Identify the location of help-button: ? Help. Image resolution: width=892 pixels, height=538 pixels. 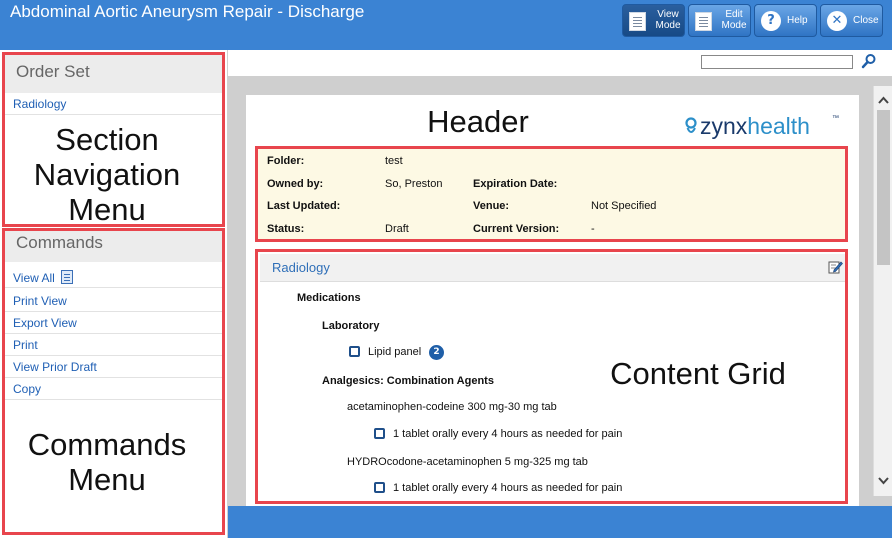
(785, 20).